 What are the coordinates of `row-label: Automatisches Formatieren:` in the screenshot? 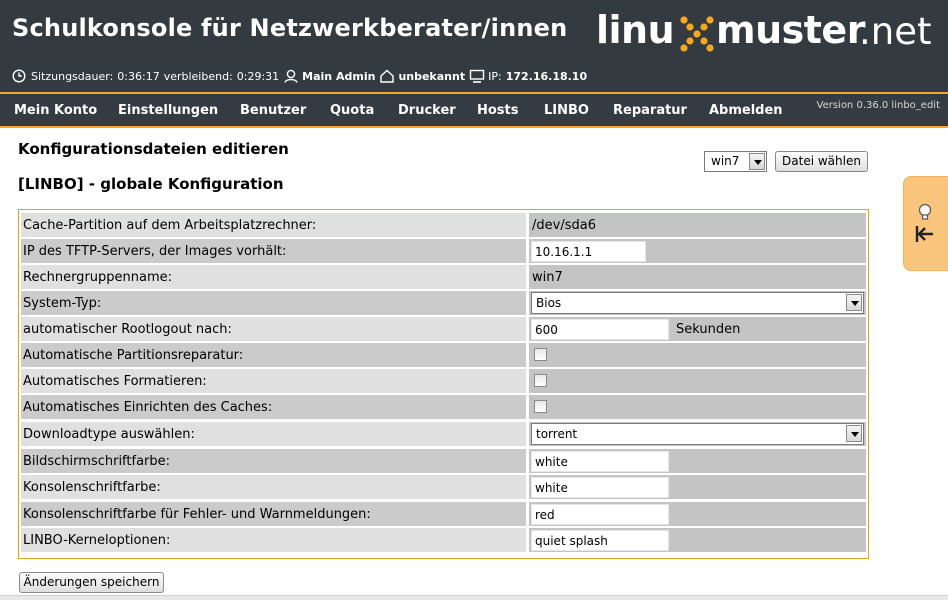 It's located at (273, 381).